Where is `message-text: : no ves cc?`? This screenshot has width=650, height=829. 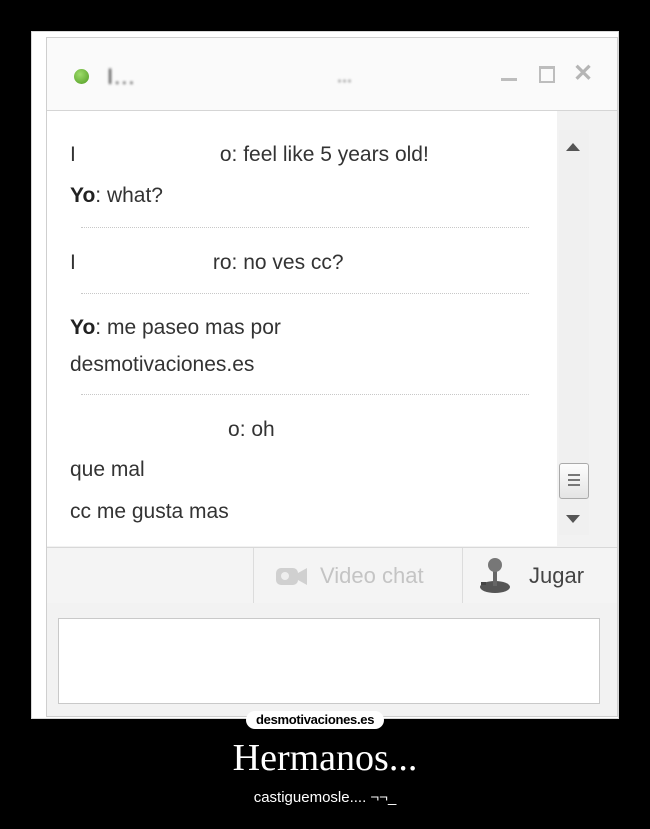 message-text: : no ves cc? is located at coordinates (287, 262).